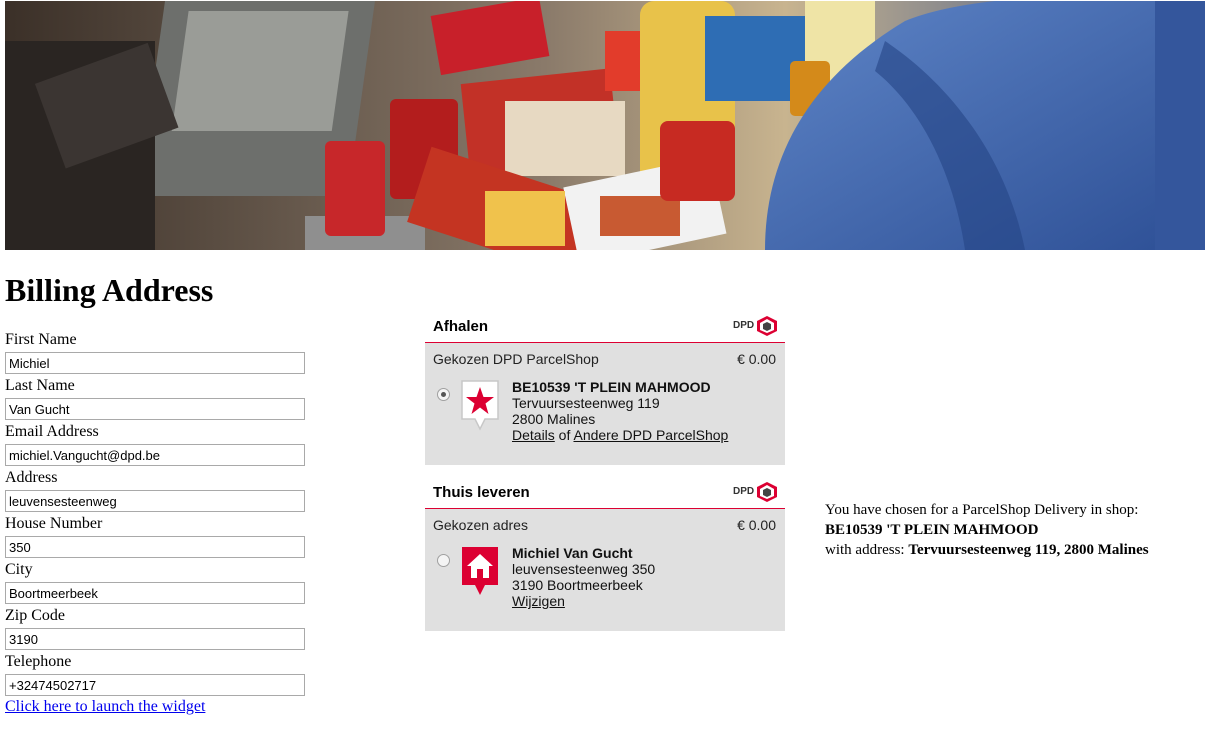  I want to click on field-label: Address, so click(31, 477).